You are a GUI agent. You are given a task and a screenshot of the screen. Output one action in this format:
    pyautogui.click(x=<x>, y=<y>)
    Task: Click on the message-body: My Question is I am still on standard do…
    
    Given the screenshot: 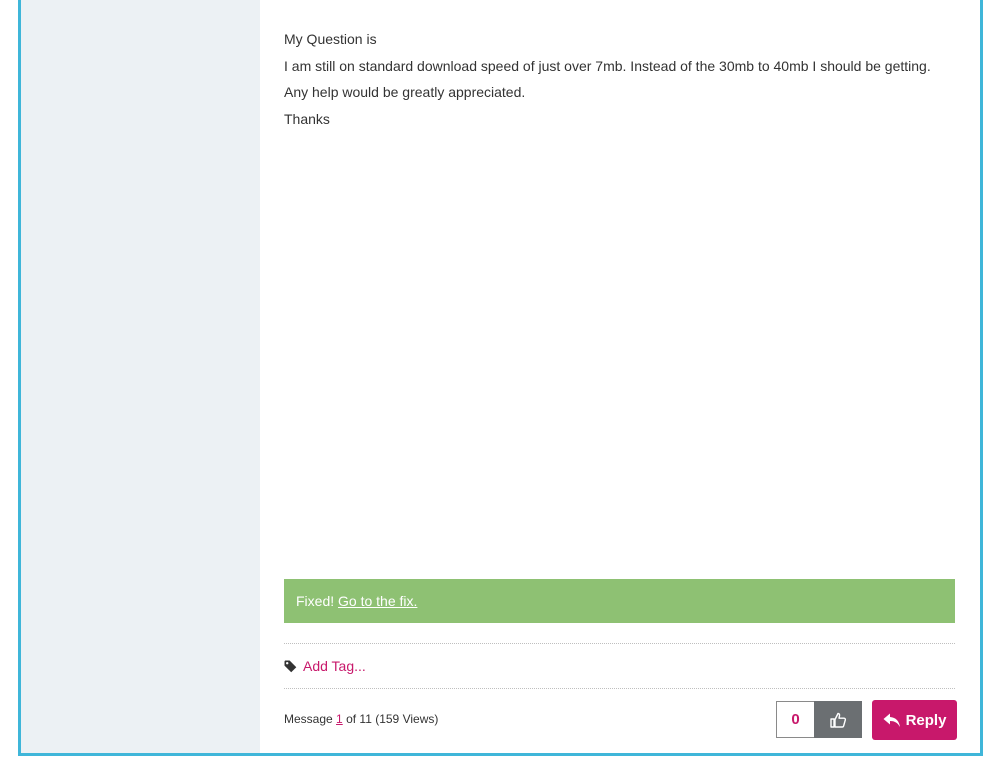 What is the action you would take?
    pyautogui.click(x=619, y=84)
    